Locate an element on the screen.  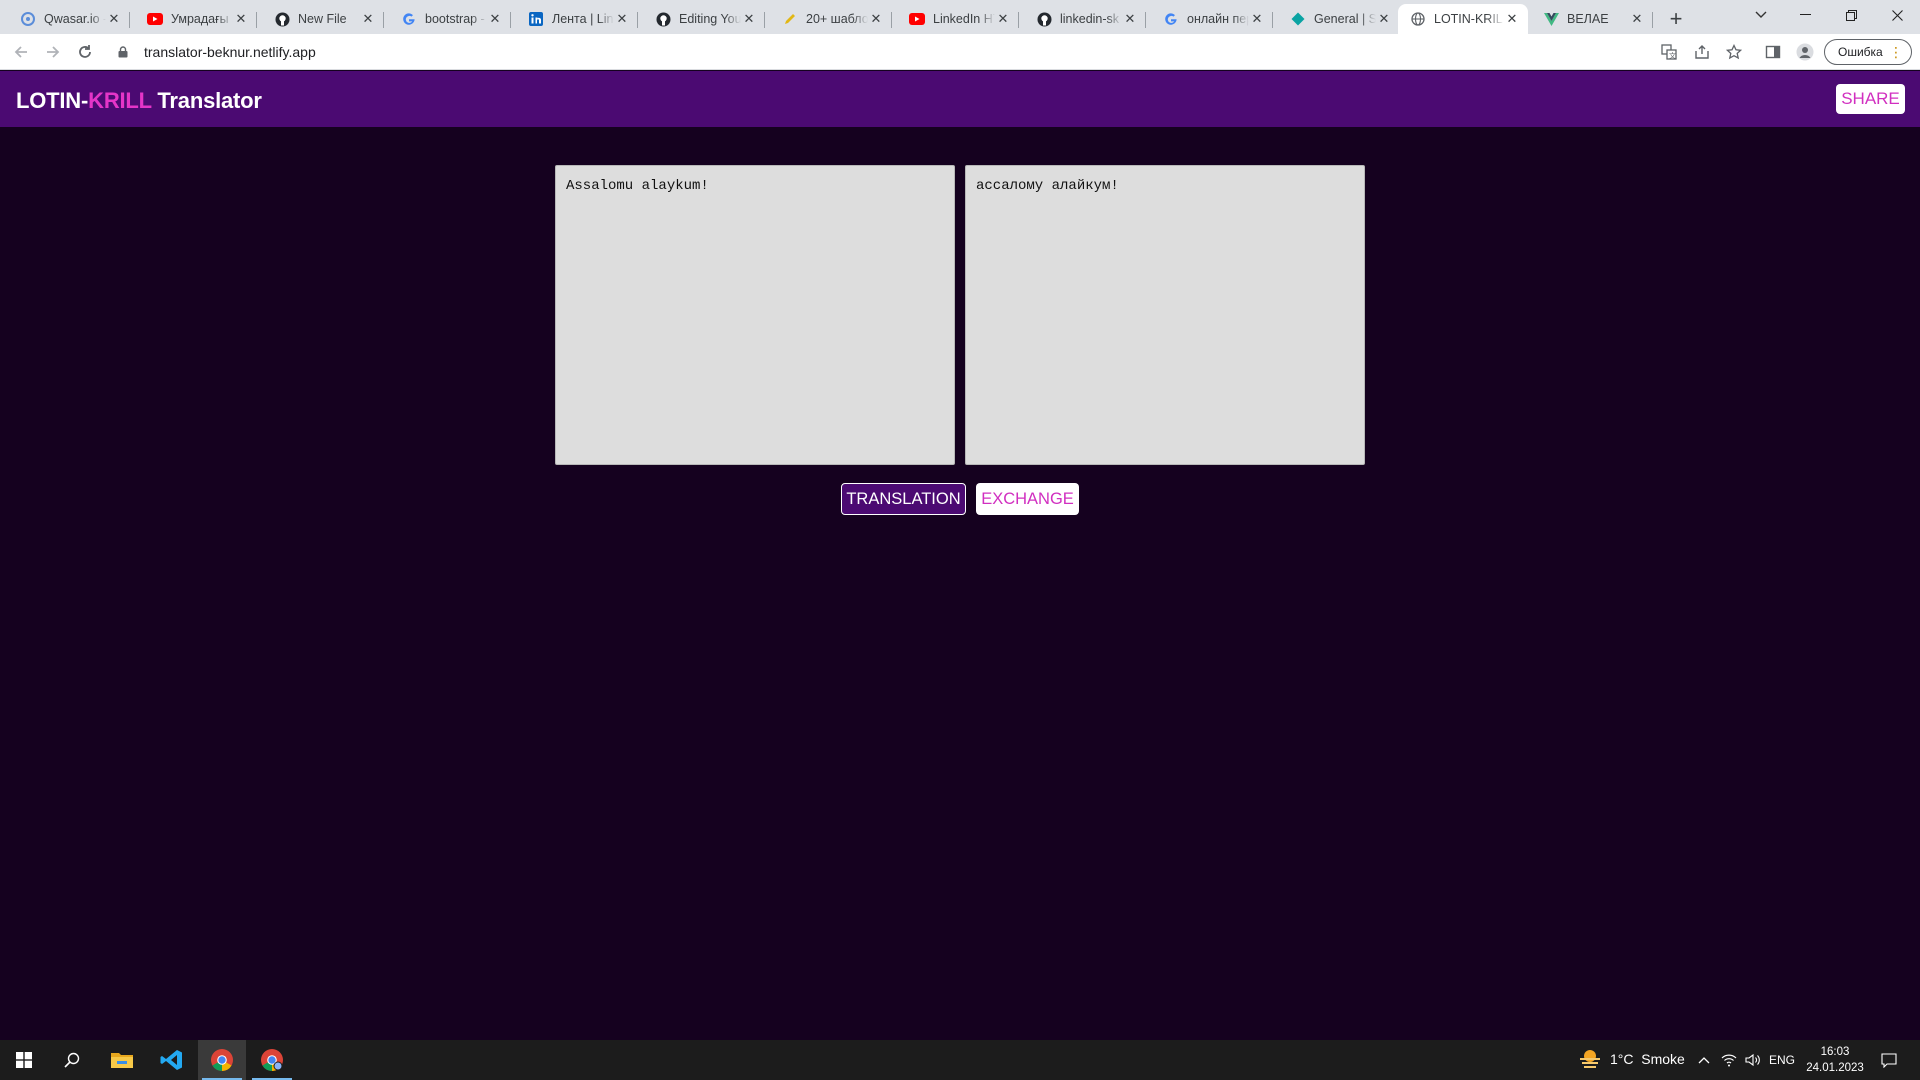
pencil-icon is located at coordinates (790, 19).